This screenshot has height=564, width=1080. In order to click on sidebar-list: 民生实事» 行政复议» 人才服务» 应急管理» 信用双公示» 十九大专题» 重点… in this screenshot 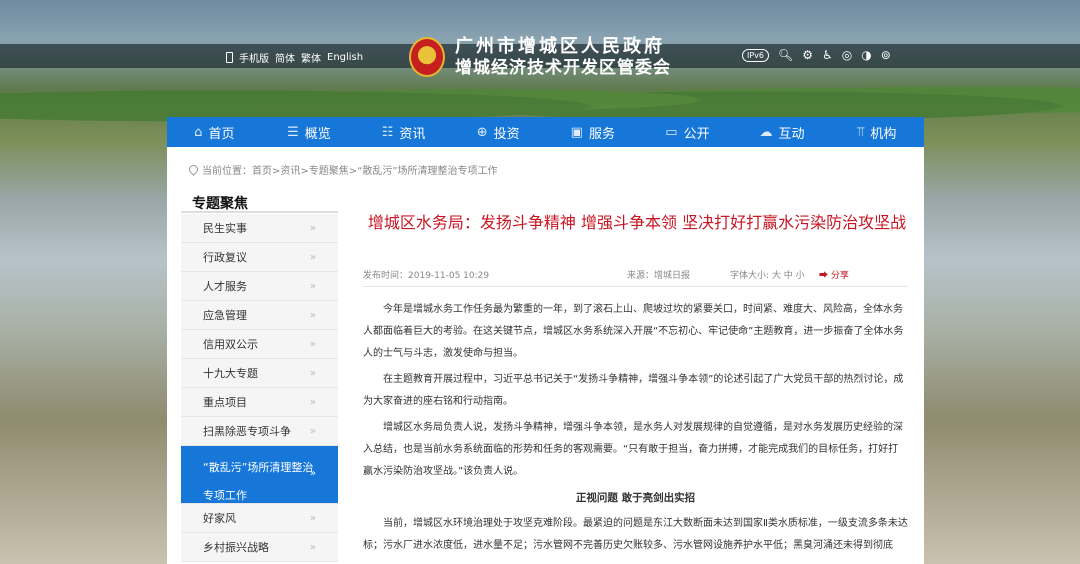, I will do `click(259, 388)`.